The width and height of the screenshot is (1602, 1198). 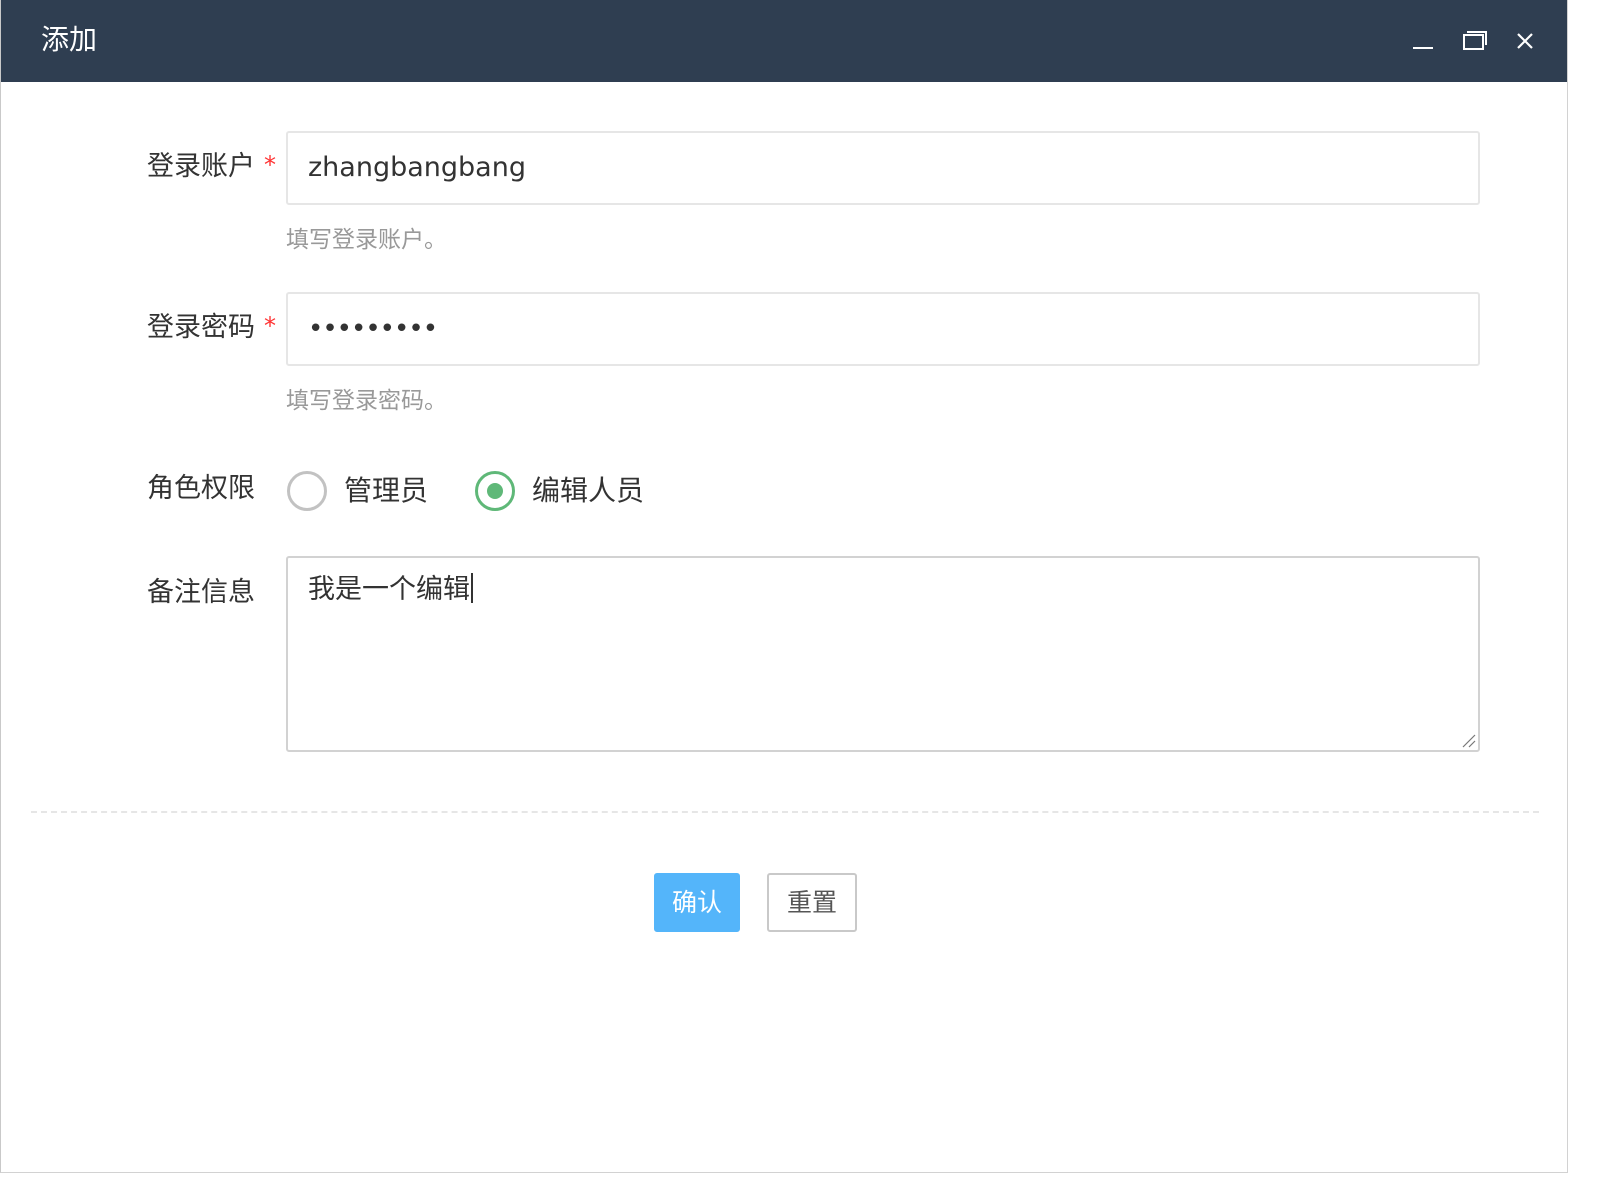 What do you see at coordinates (386, 490) in the screenshot?
I see `radio-admin-label: 管理员` at bounding box center [386, 490].